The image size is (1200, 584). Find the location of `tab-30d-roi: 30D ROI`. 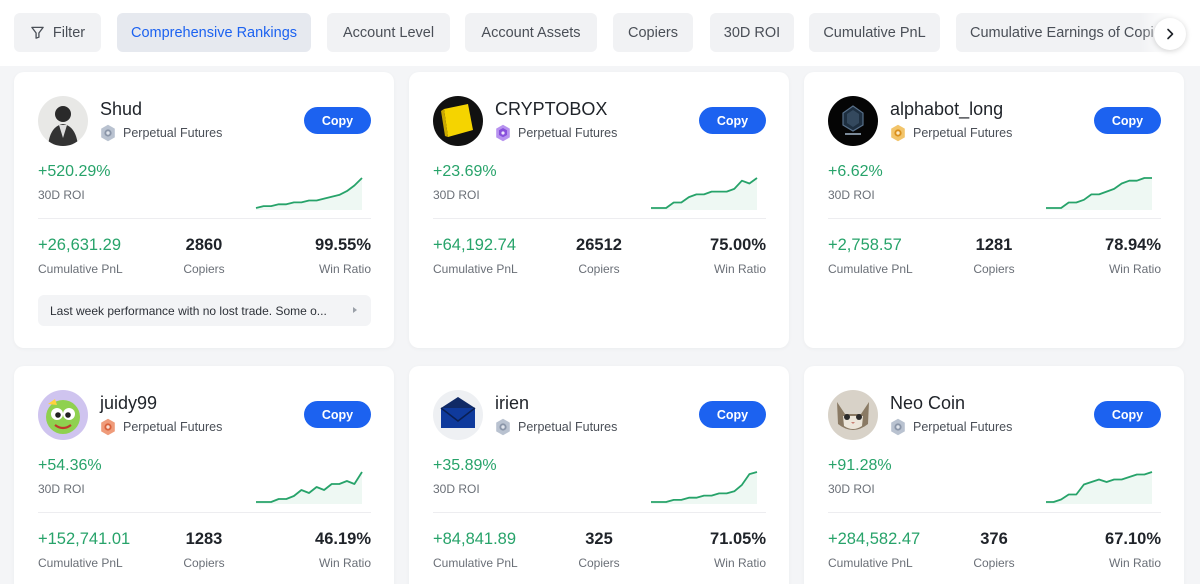

tab-30d-roi: 30D ROI is located at coordinates (752, 32).